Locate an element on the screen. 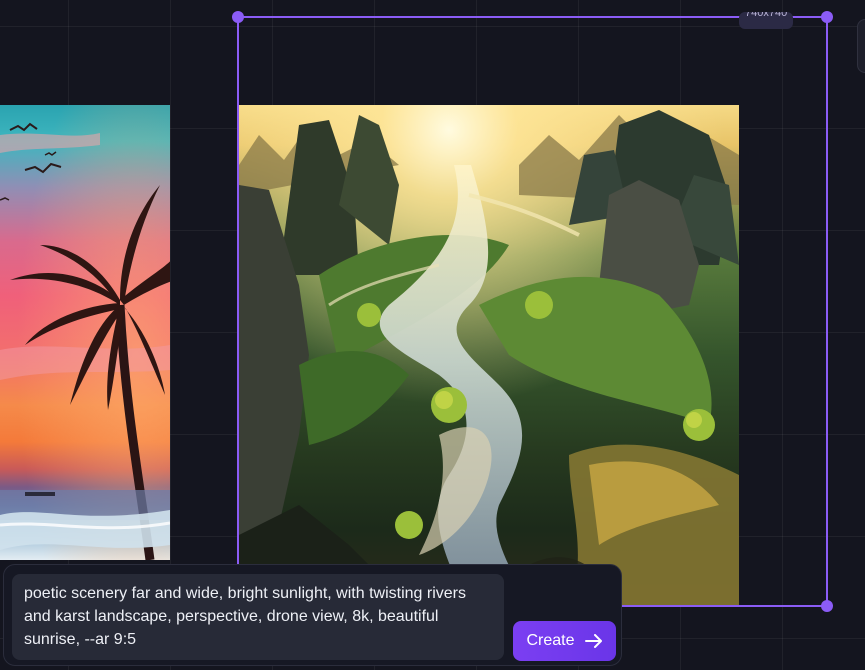  arrow-right-icon is located at coordinates (593, 641).